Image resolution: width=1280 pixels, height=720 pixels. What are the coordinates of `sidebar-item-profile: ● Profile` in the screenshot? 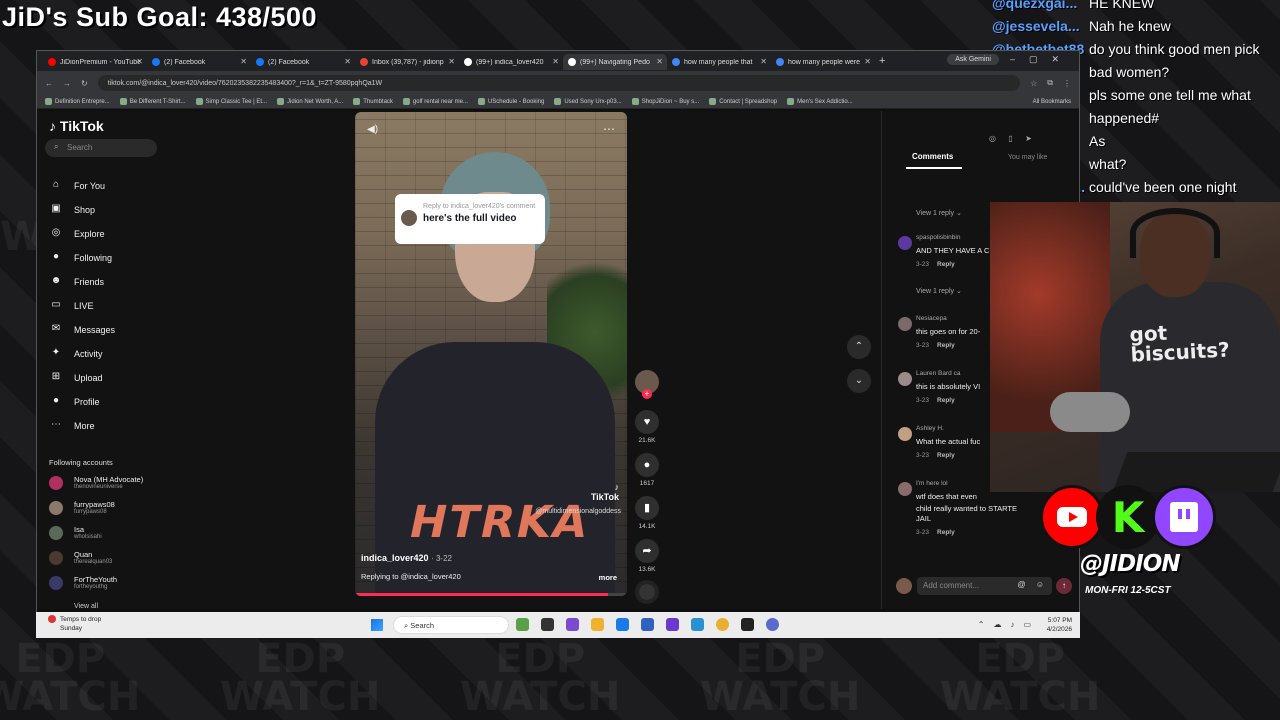 It's located at (74, 402).